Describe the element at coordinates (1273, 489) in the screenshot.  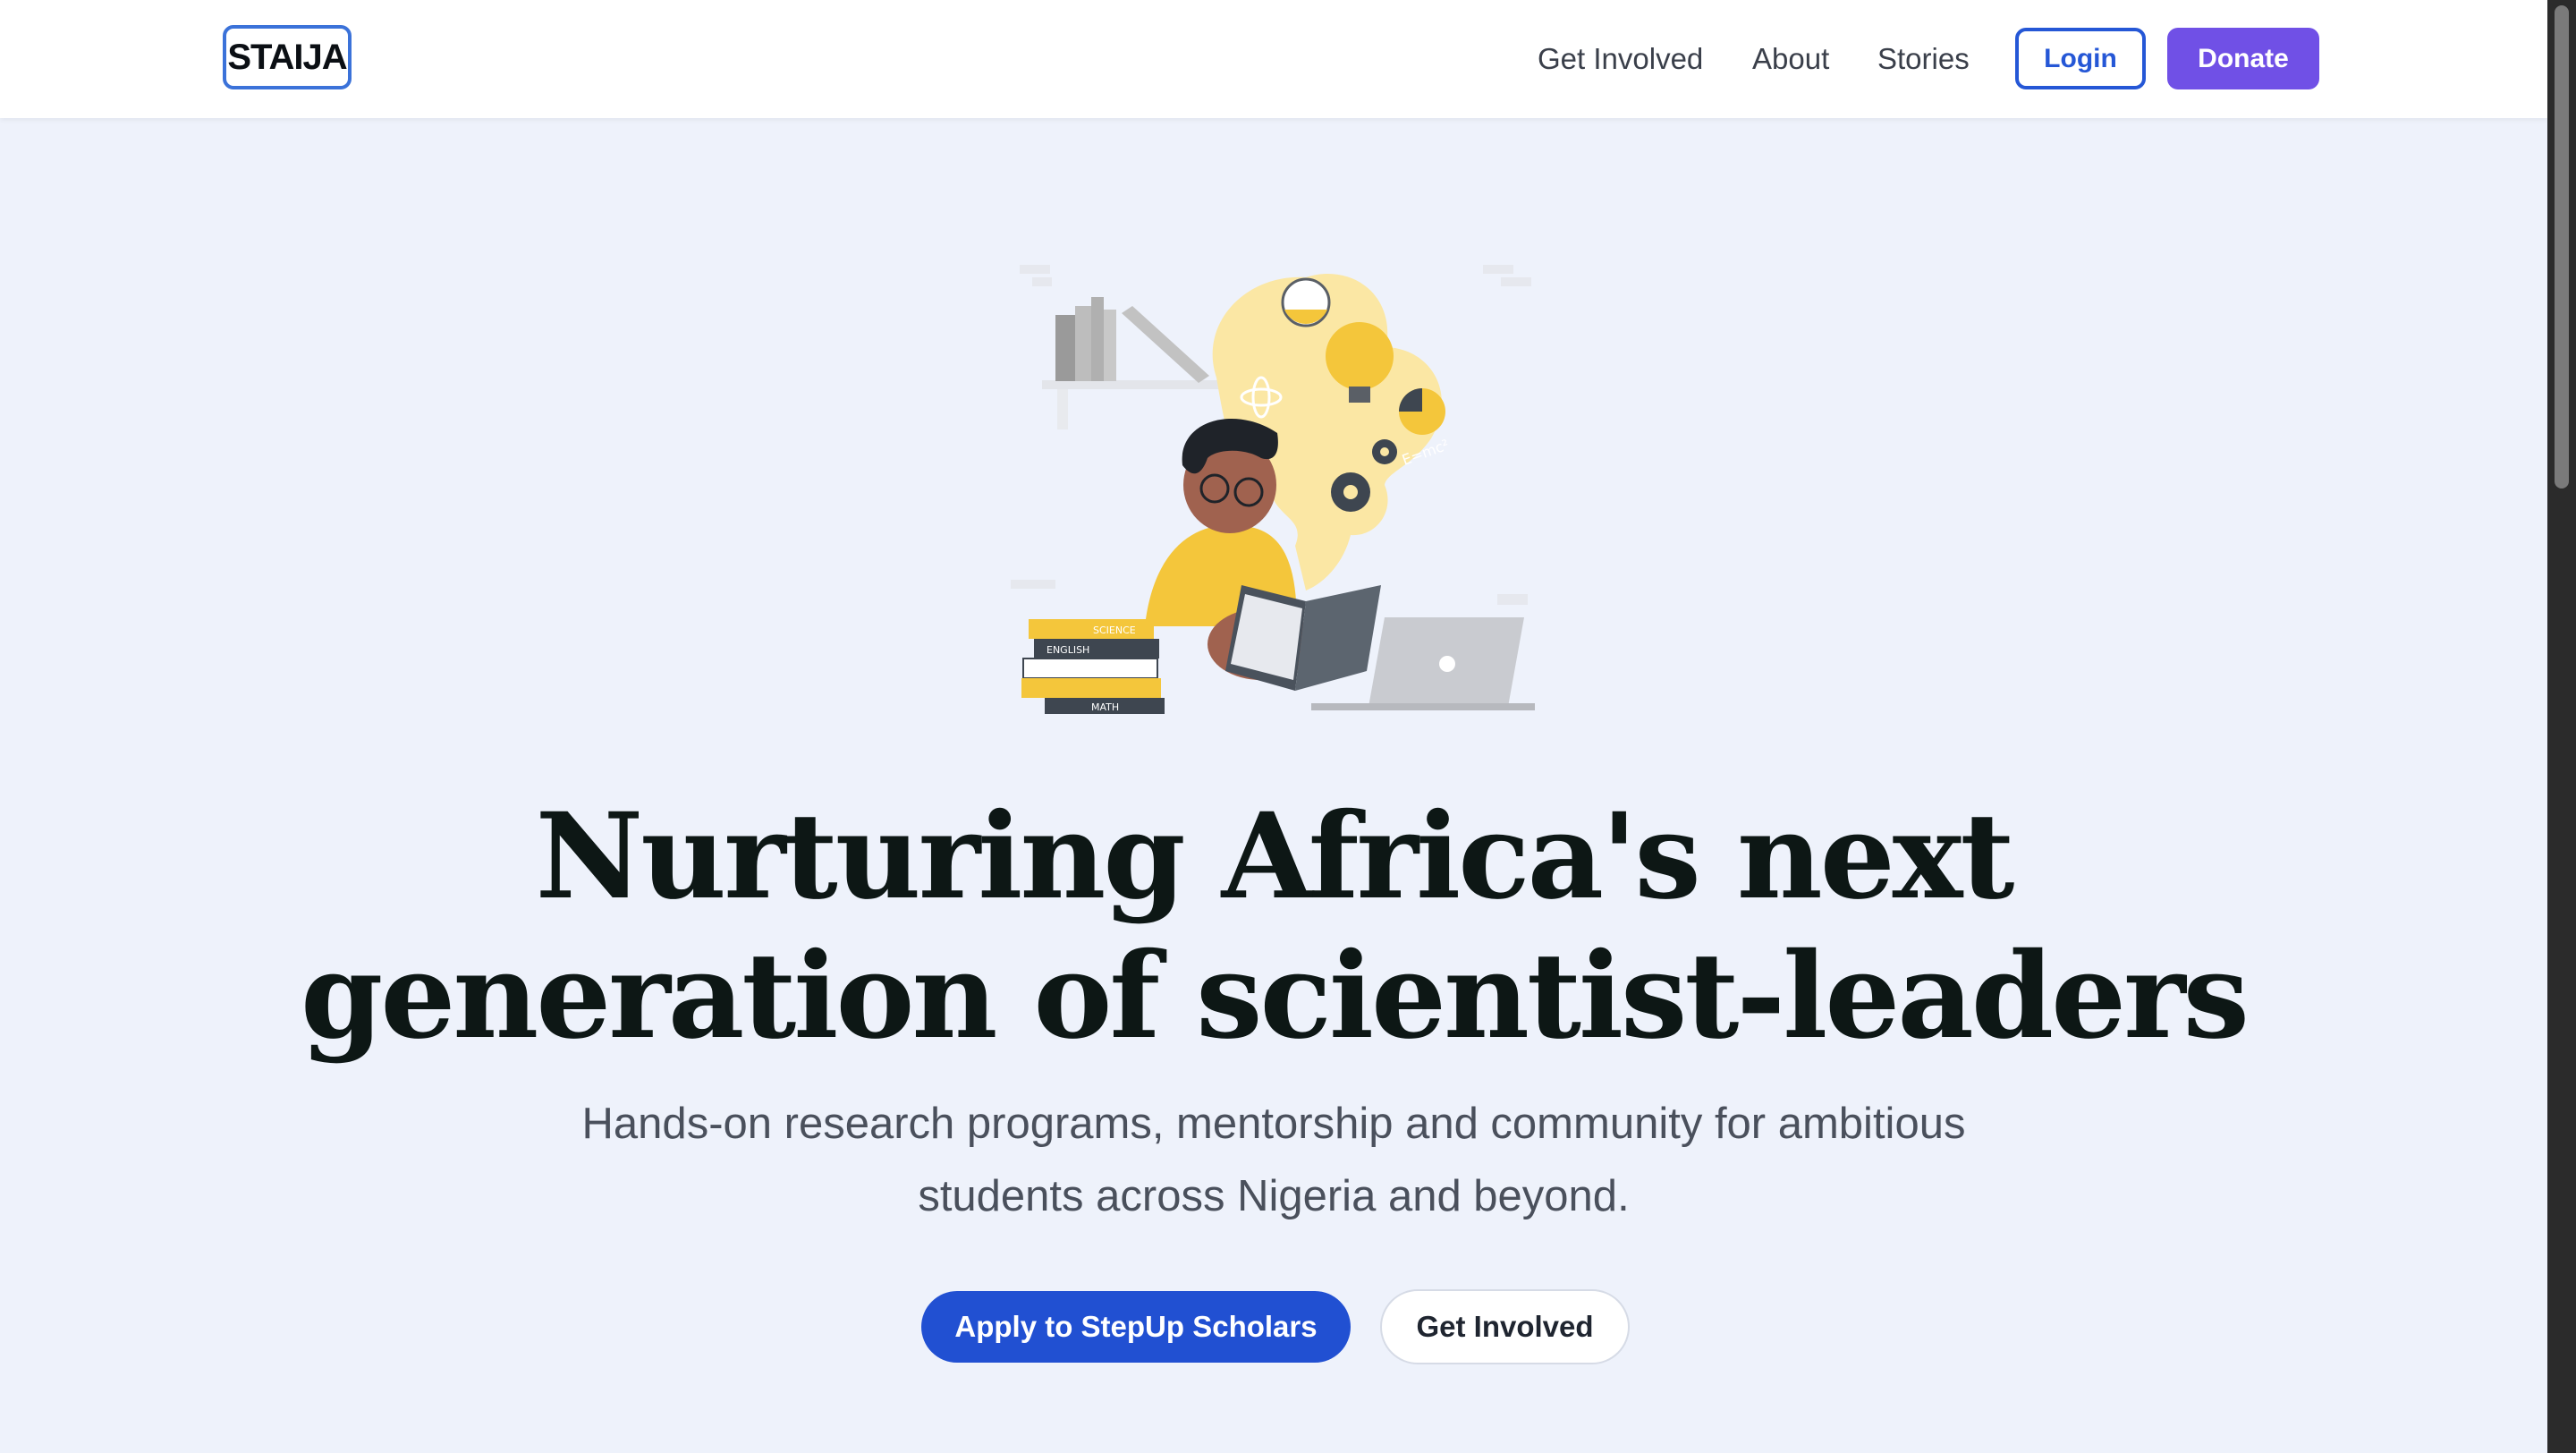
I see `student-reading-illustration: E=mc² SCIENCE ENGLISH MATH` at that location.